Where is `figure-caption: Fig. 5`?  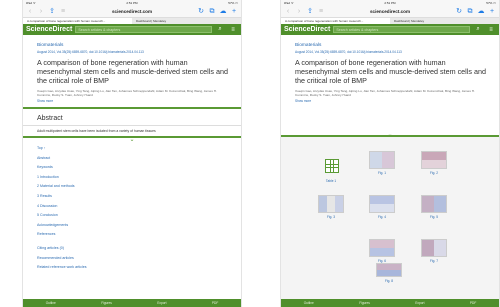 figure-caption: Fig. 5 is located at coordinates (434, 217).